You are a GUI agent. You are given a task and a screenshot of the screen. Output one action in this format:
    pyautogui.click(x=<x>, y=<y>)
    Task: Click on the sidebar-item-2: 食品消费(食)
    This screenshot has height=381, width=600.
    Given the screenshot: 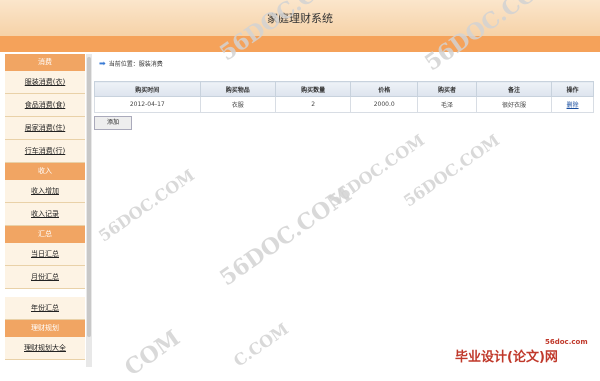 What is the action you would take?
    pyautogui.click(x=45, y=105)
    